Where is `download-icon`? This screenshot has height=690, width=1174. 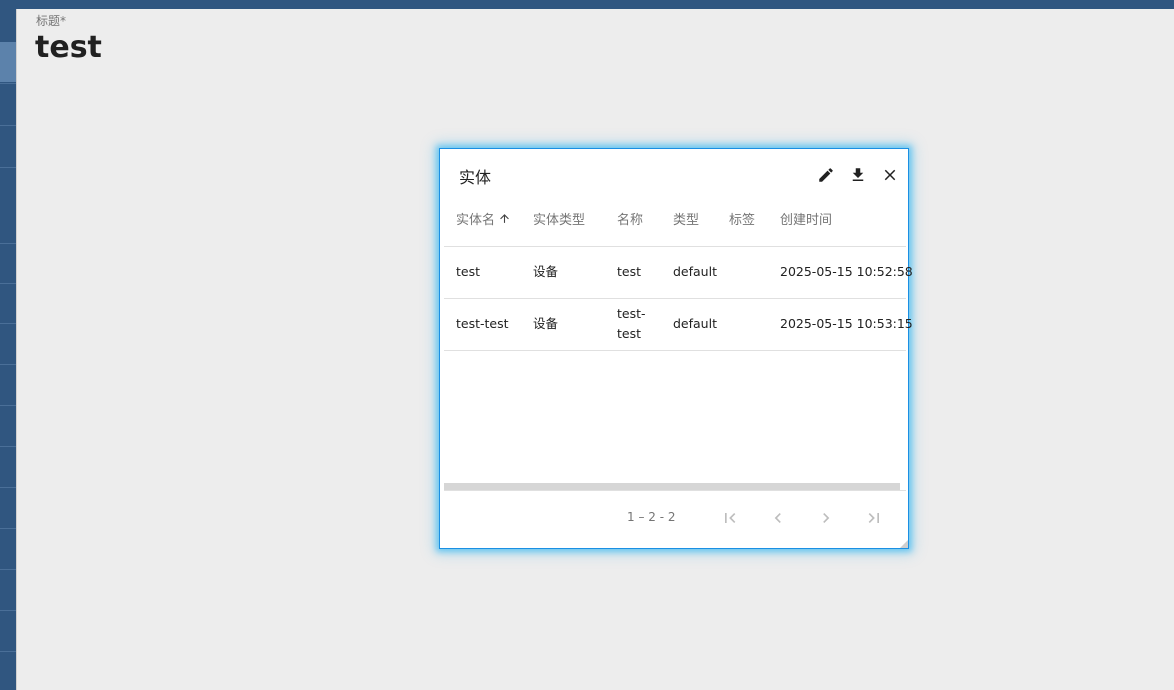 download-icon is located at coordinates (858, 174).